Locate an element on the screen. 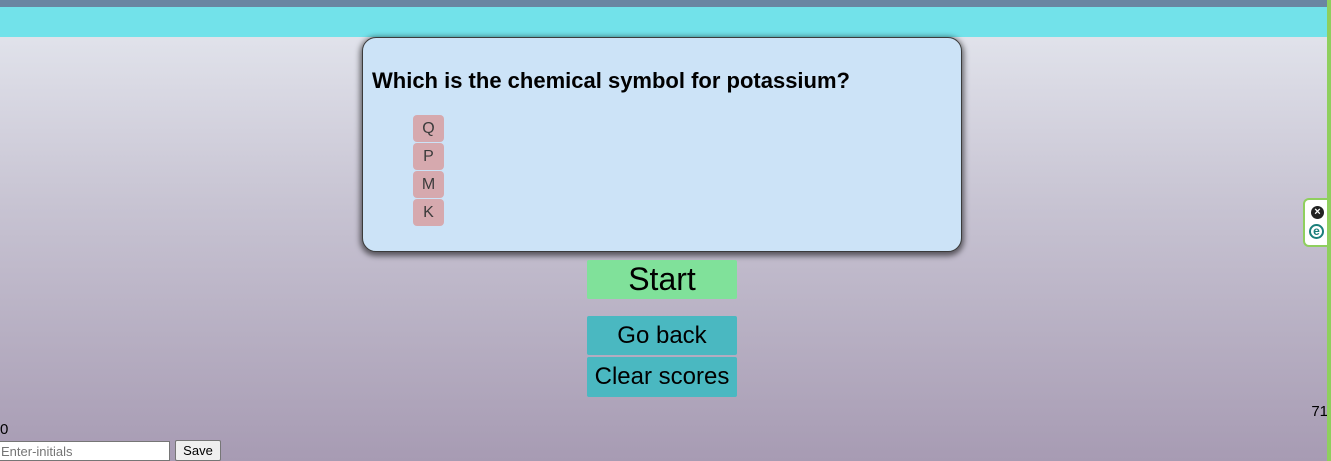 This screenshot has width=1331, height=461. answer-choice-button: M is located at coordinates (428, 184).